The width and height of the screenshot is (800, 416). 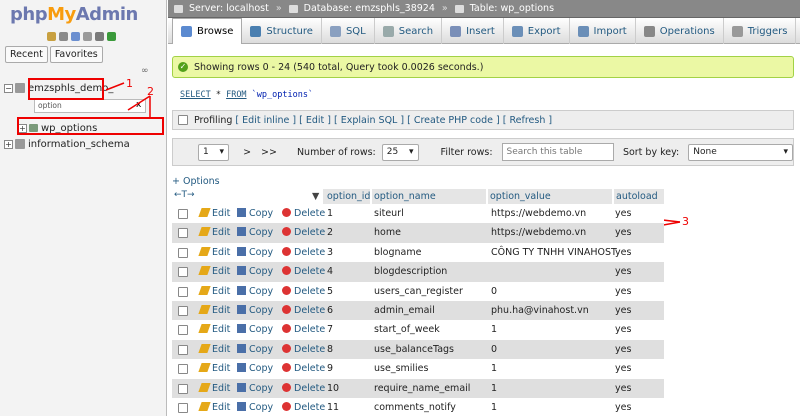 What do you see at coordinates (282, 31) in the screenshot?
I see `tab-structure: Structure` at bounding box center [282, 31].